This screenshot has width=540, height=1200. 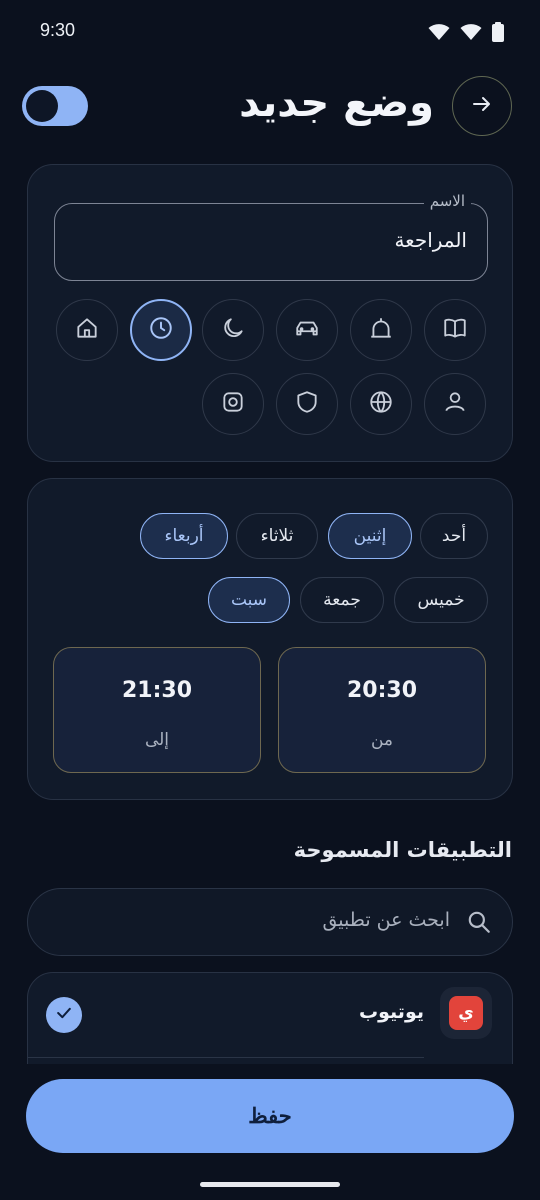 What do you see at coordinates (382, 710) in the screenshot?
I see `time-from-box: 20:30 من` at bounding box center [382, 710].